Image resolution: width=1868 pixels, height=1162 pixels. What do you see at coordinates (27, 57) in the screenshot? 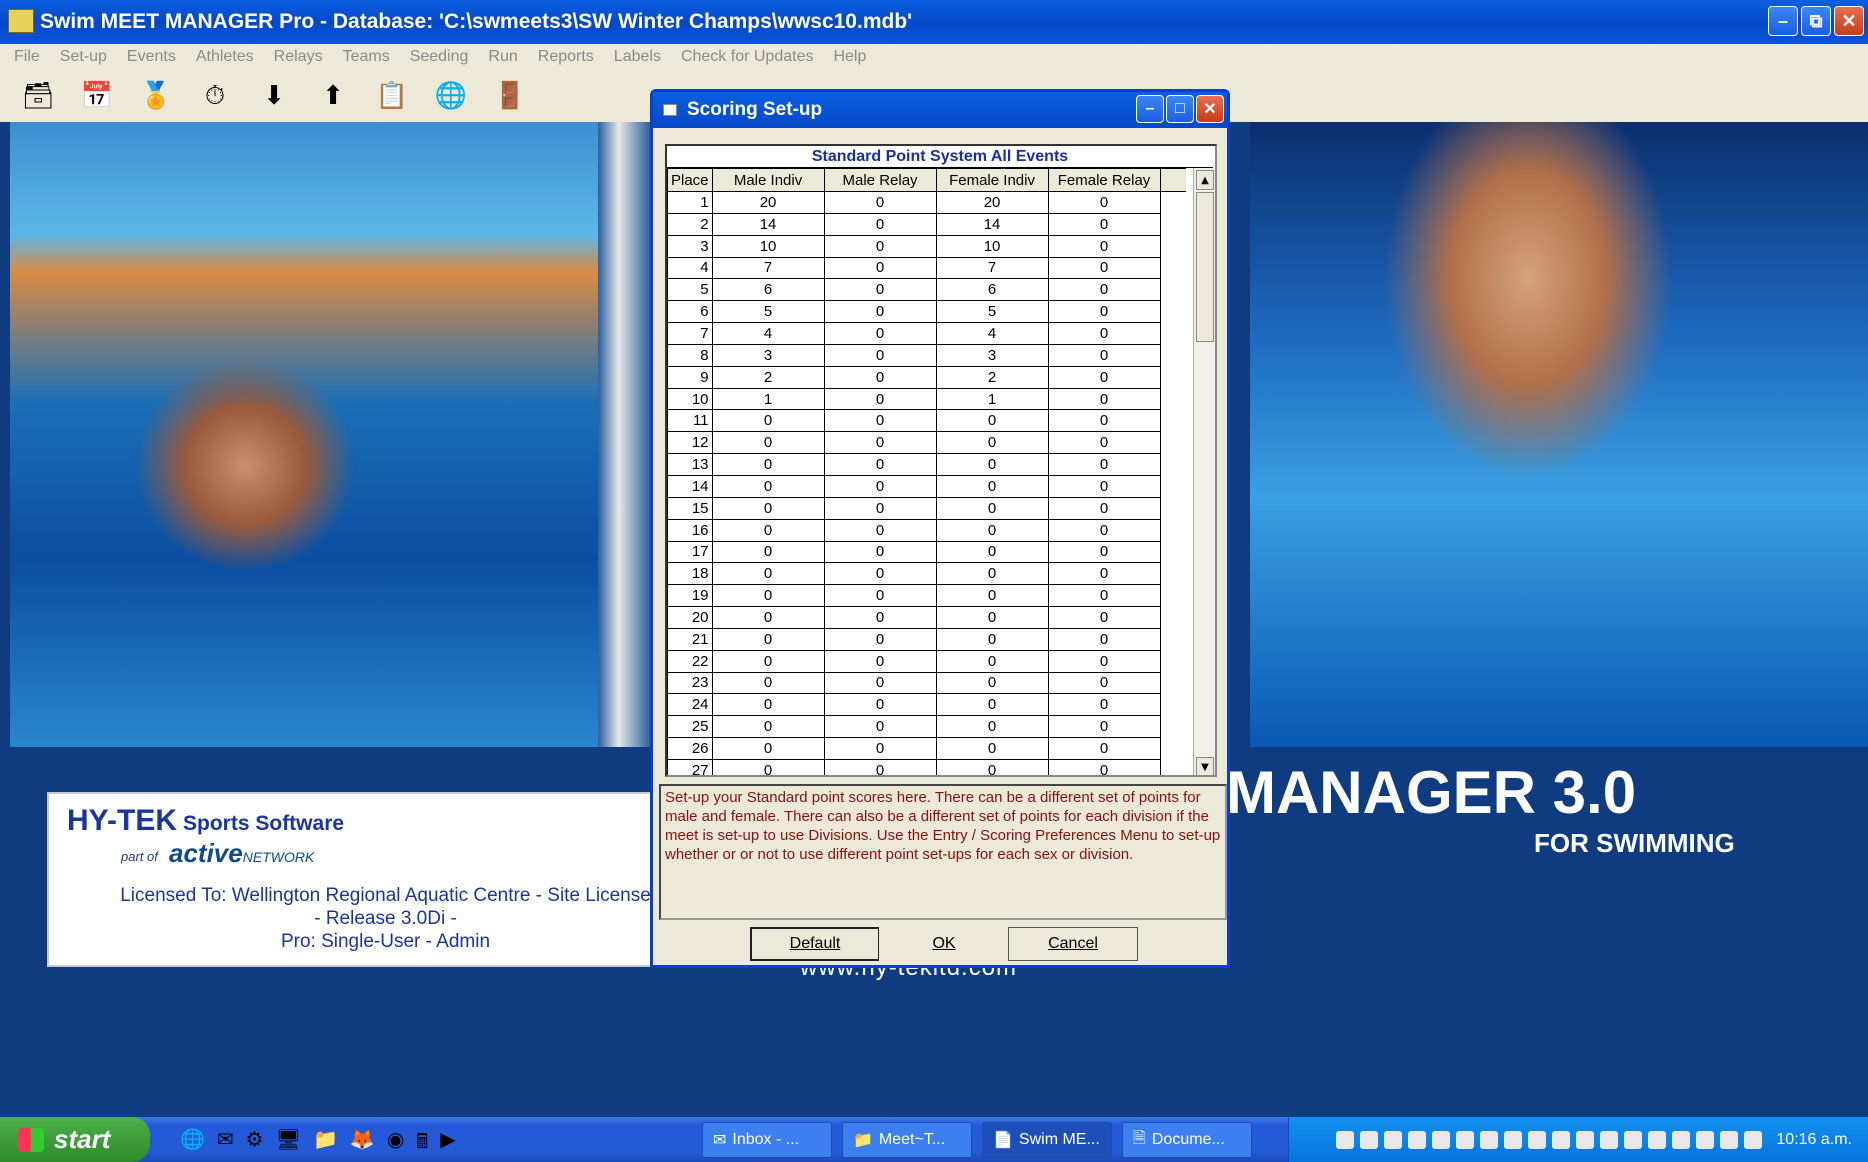
I see `menu-file: File` at bounding box center [27, 57].